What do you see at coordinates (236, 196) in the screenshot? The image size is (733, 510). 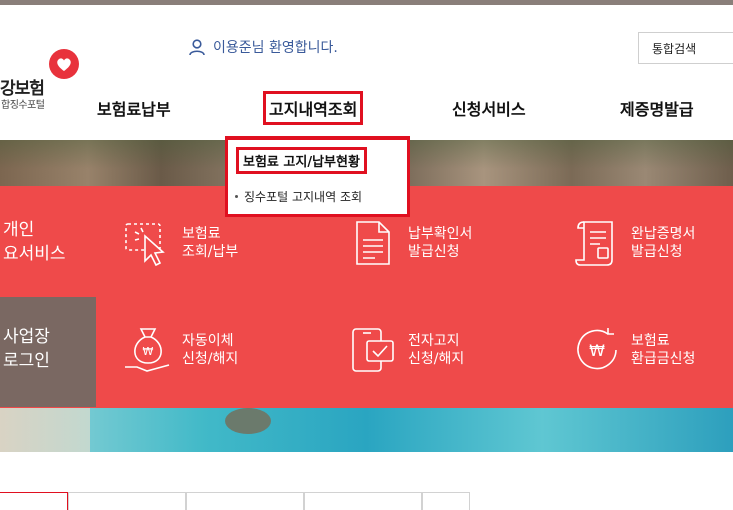 I see `bullet-icon` at bounding box center [236, 196].